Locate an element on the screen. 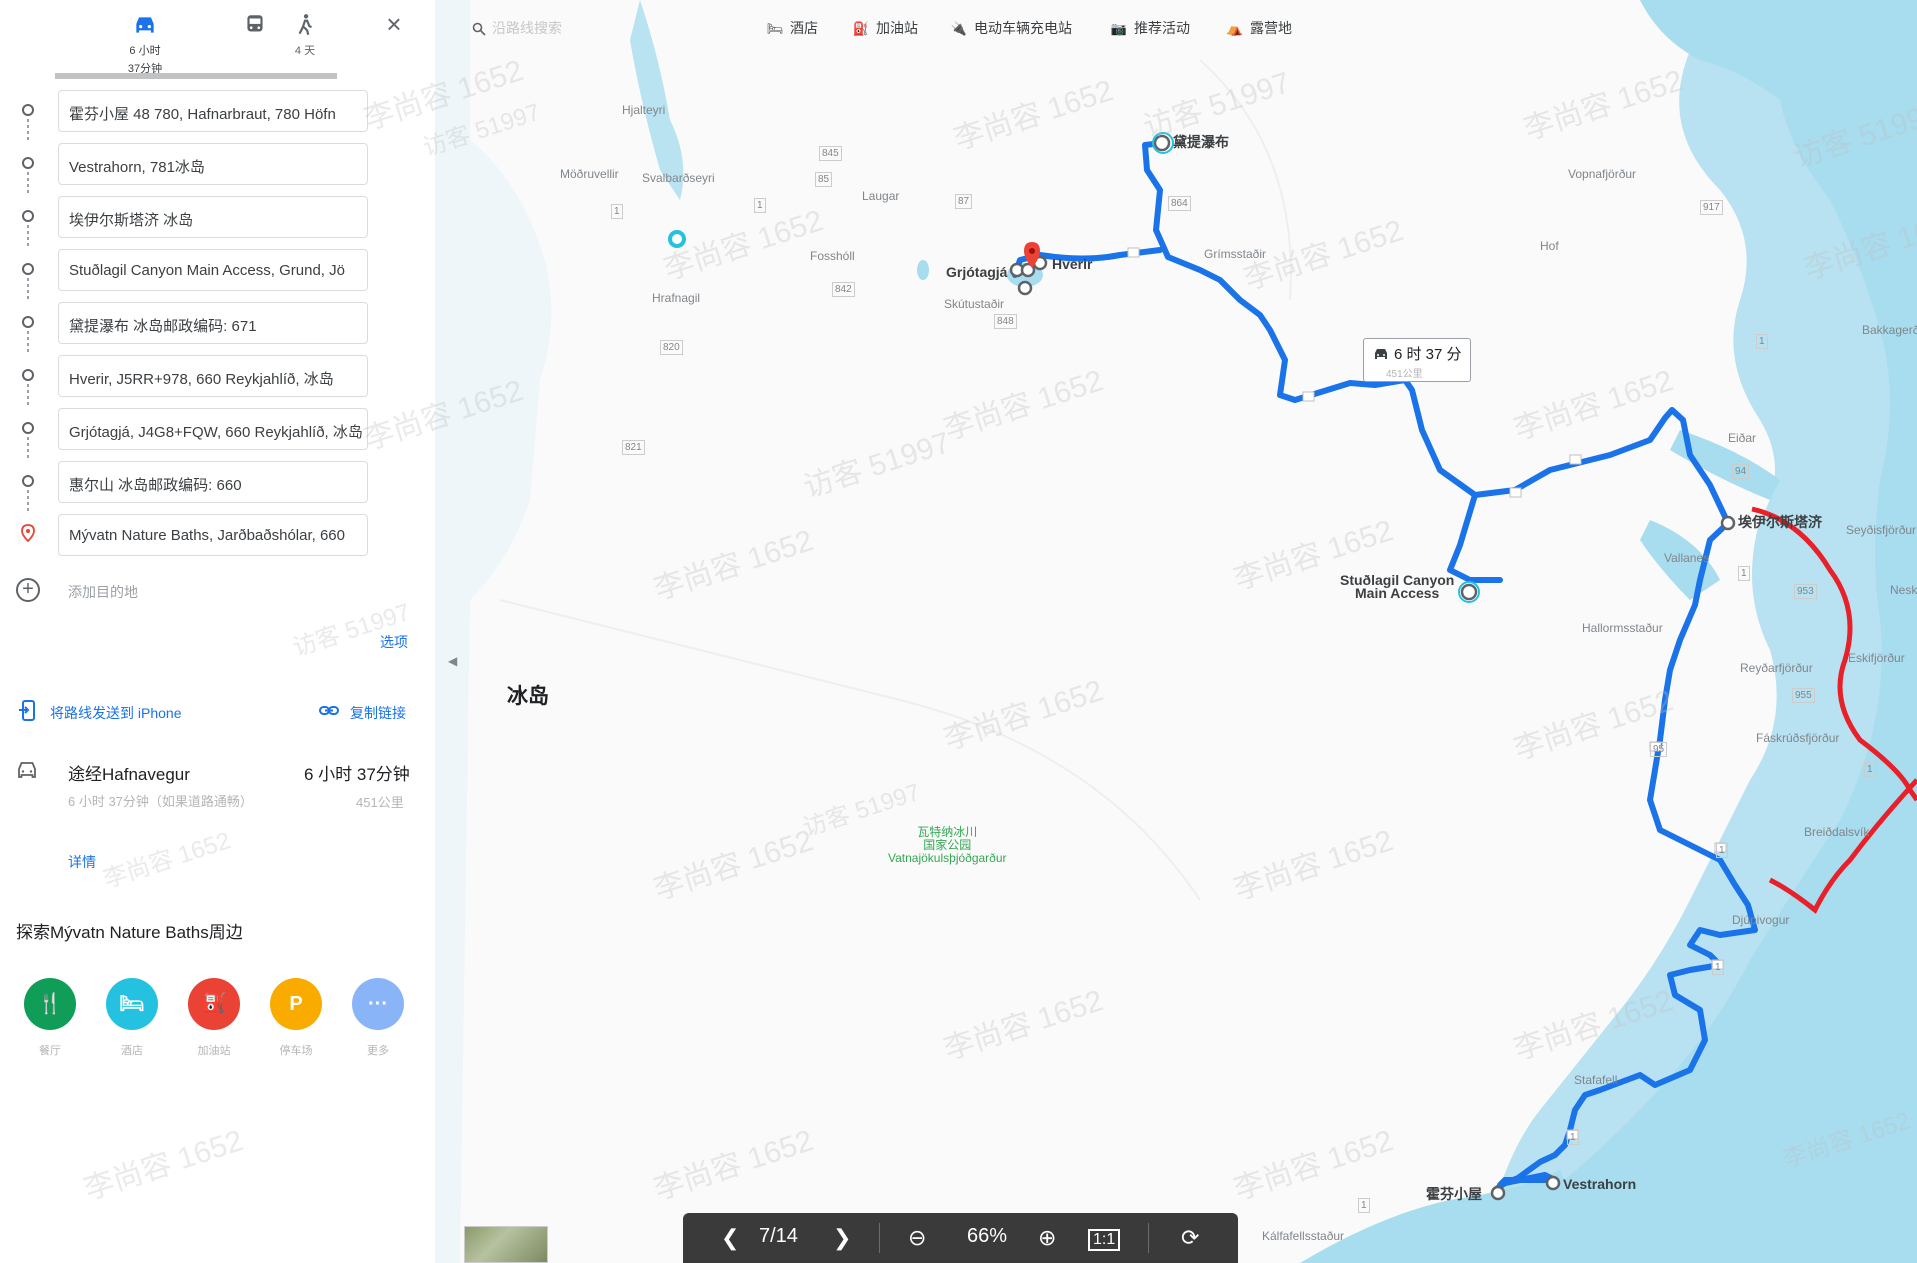 This screenshot has width=1917, height=1263. waypoint: 霍芬小屋 48 780, Hafnarbraut, 780 Höfn is located at coordinates (217, 116).